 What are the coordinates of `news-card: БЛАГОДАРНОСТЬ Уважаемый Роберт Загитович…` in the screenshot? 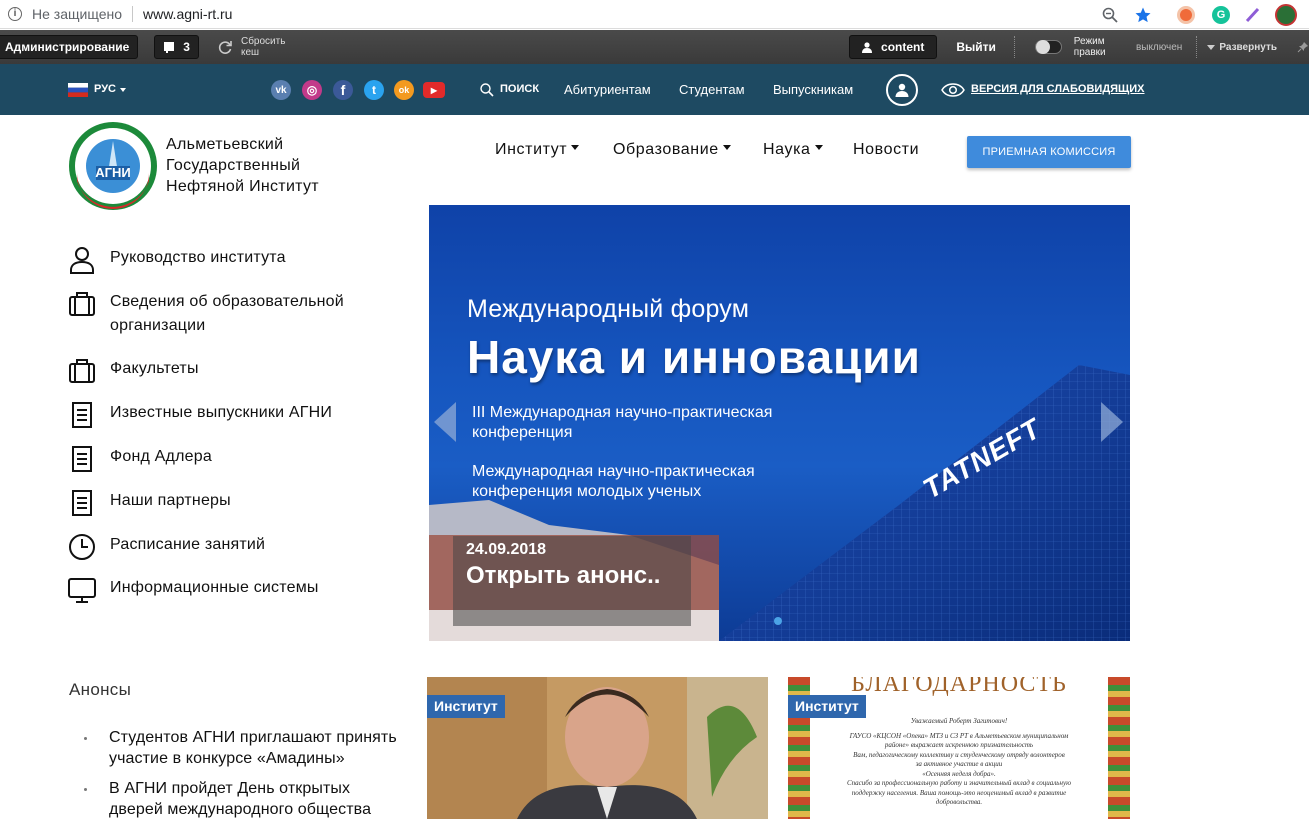 It's located at (959, 748).